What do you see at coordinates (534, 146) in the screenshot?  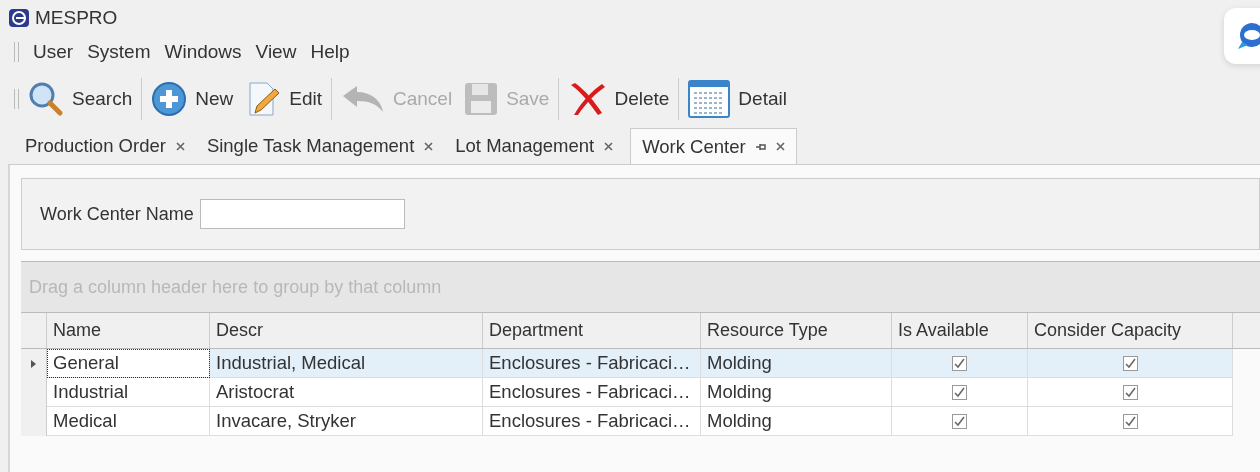 I see `document-tab: Lot Management` at bounding box center [534, 146].